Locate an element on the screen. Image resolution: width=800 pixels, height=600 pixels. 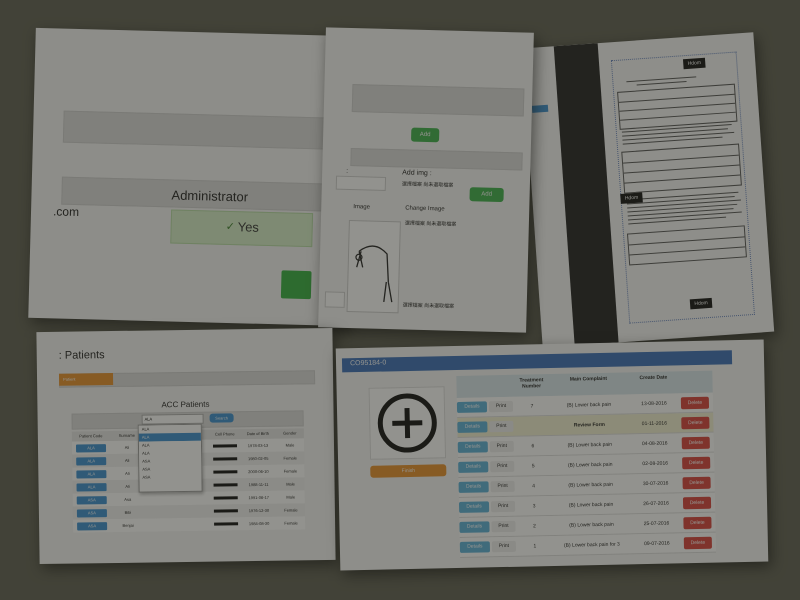
main-complaint: Review Form is located at coordinates (589, 425).